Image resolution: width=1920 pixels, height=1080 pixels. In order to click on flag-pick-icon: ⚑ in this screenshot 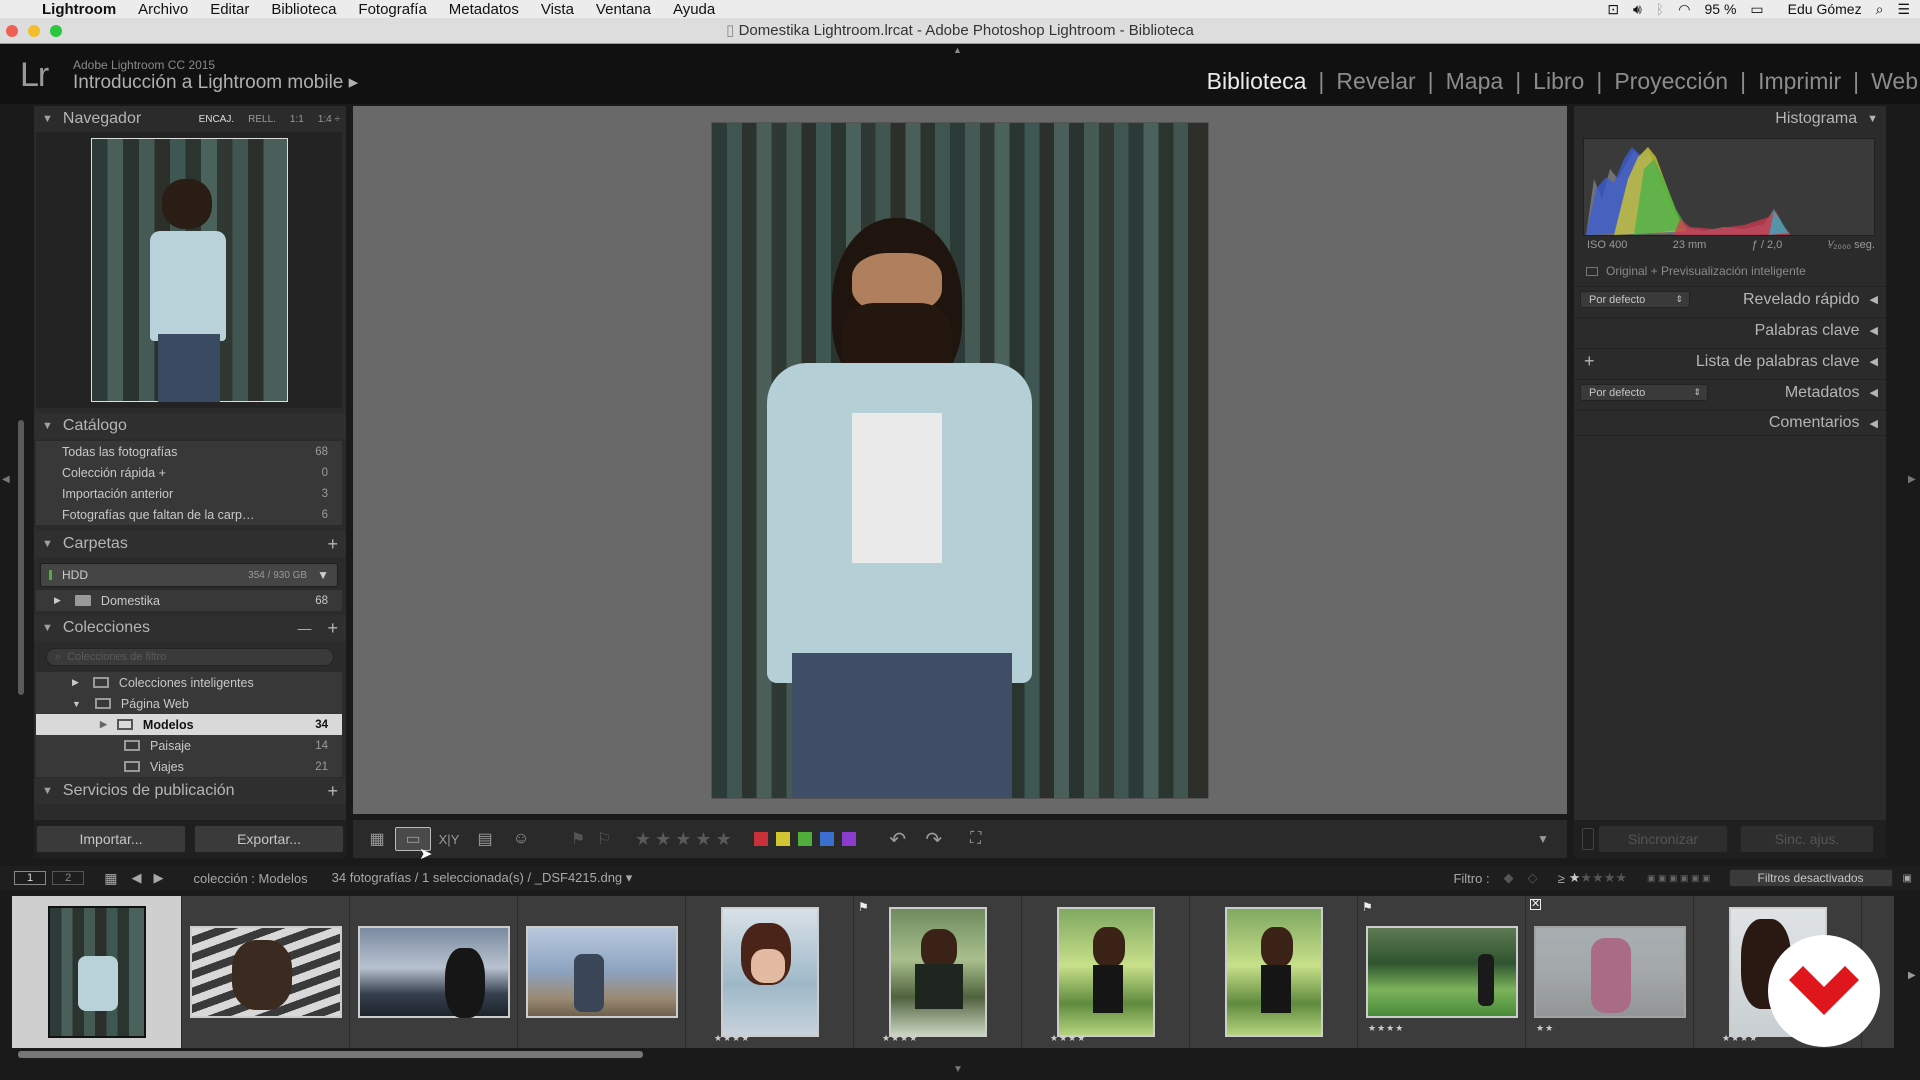, I will do `click(578, 839)`.